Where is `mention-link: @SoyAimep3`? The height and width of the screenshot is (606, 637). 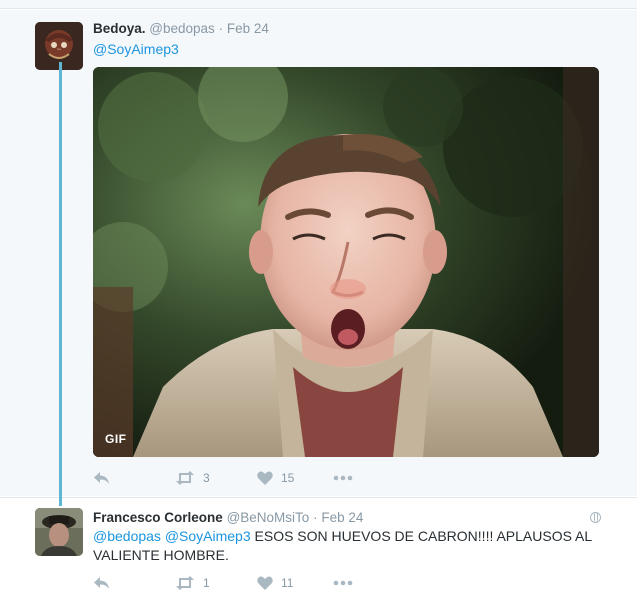 mention-link: @SoyAimep3 is located at coordinates (136, 49).